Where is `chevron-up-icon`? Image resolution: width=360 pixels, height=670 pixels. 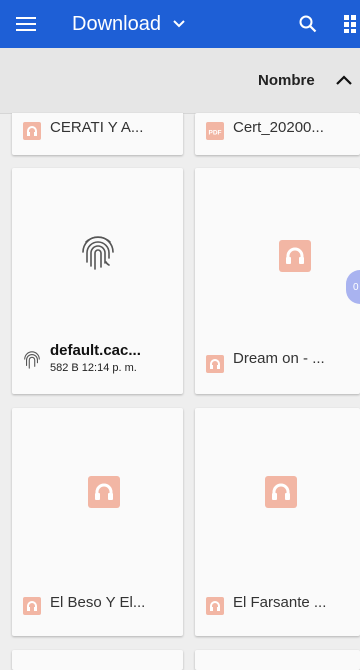
chevron-up-icon is located at coordinates (348, 82).